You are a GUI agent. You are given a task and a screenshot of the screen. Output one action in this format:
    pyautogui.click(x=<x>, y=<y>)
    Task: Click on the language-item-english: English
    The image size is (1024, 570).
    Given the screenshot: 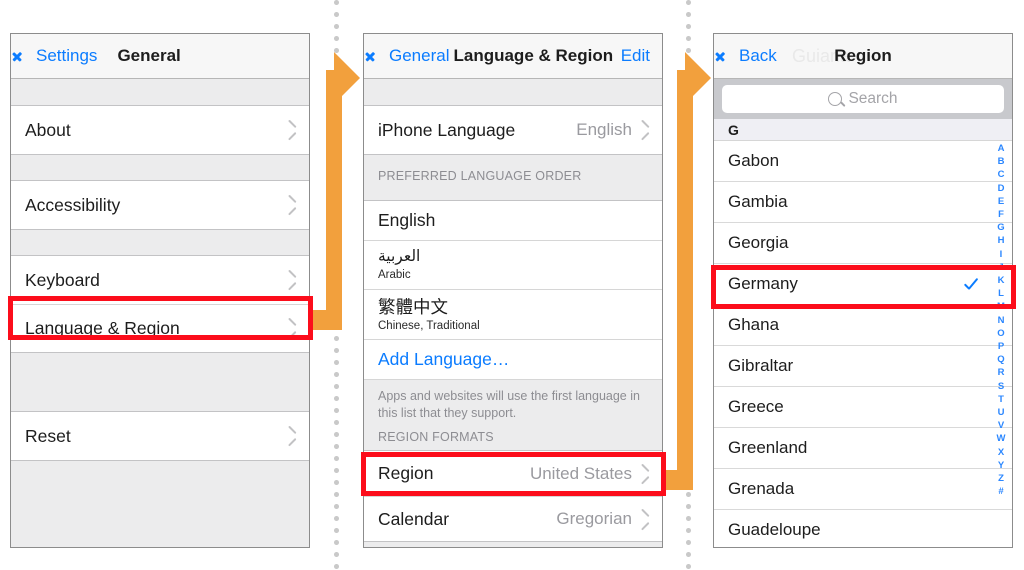 What is the action you would take?
    pyautogui.click(x=513, y=221)
    